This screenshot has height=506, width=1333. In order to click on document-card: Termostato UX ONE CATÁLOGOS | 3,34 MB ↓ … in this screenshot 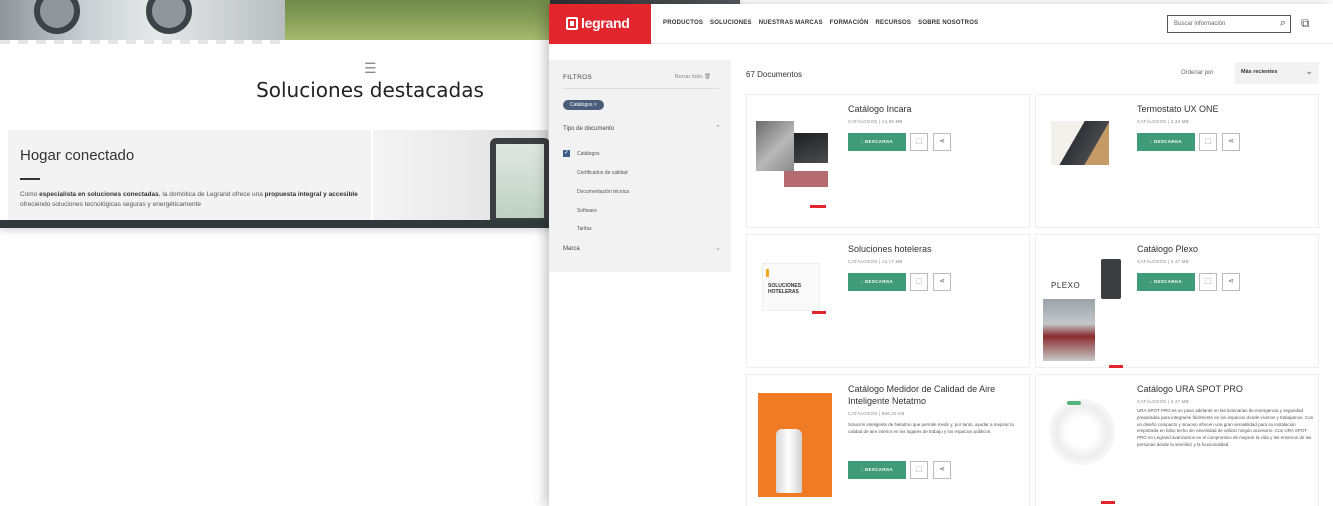, I will do `click(1177, 161)`.